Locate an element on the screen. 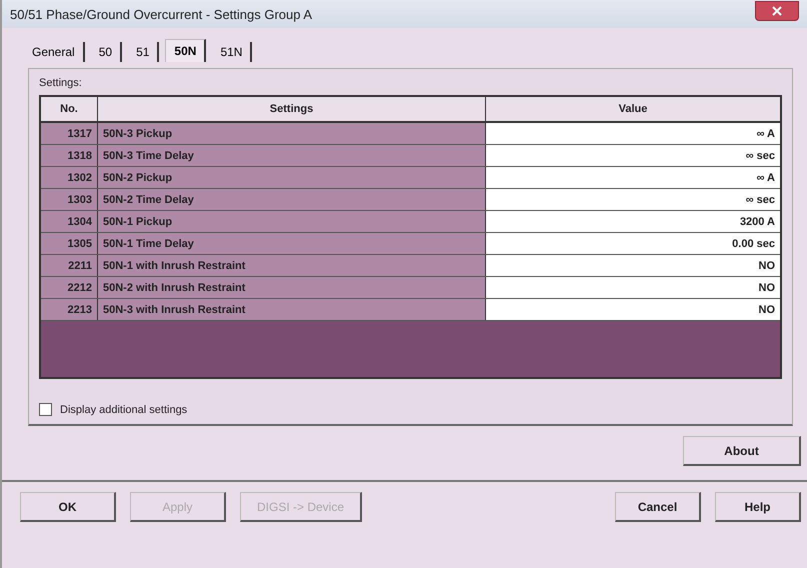 Image resolution: width=807 pixels, height=568 pixels. table-cell: 2211 is located at coordinates (69, 265).